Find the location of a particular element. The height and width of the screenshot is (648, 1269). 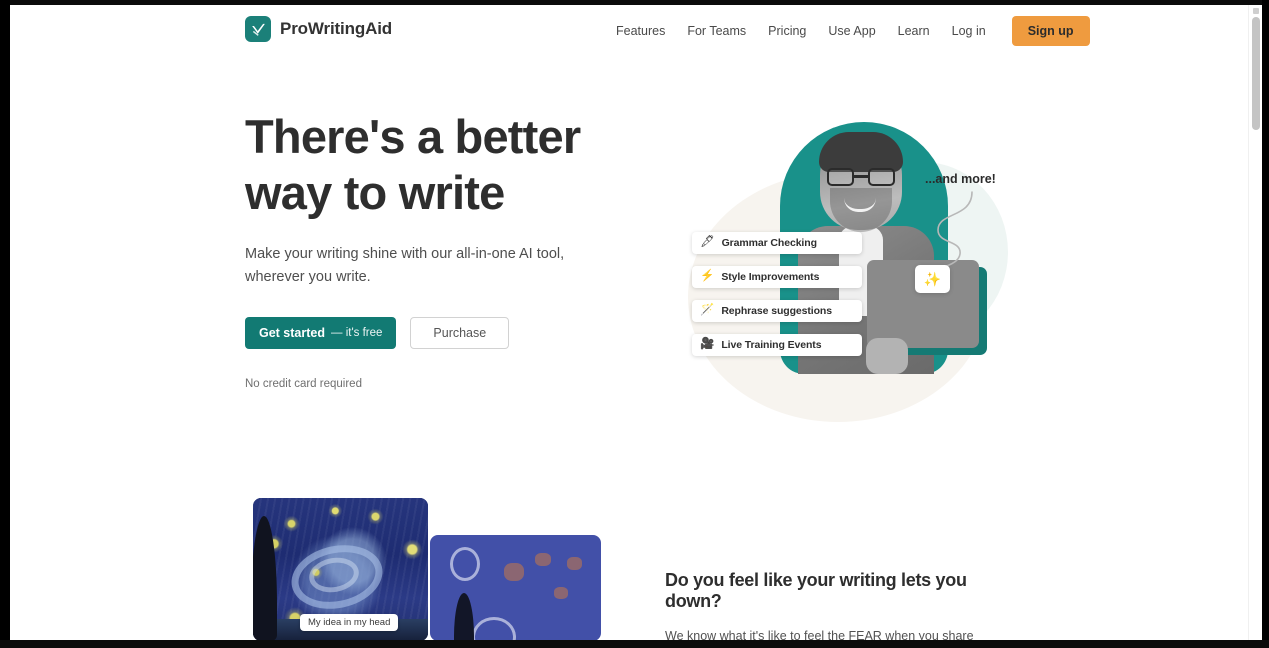

nav-item-learn: Learn is located at coordinates (914, 31).